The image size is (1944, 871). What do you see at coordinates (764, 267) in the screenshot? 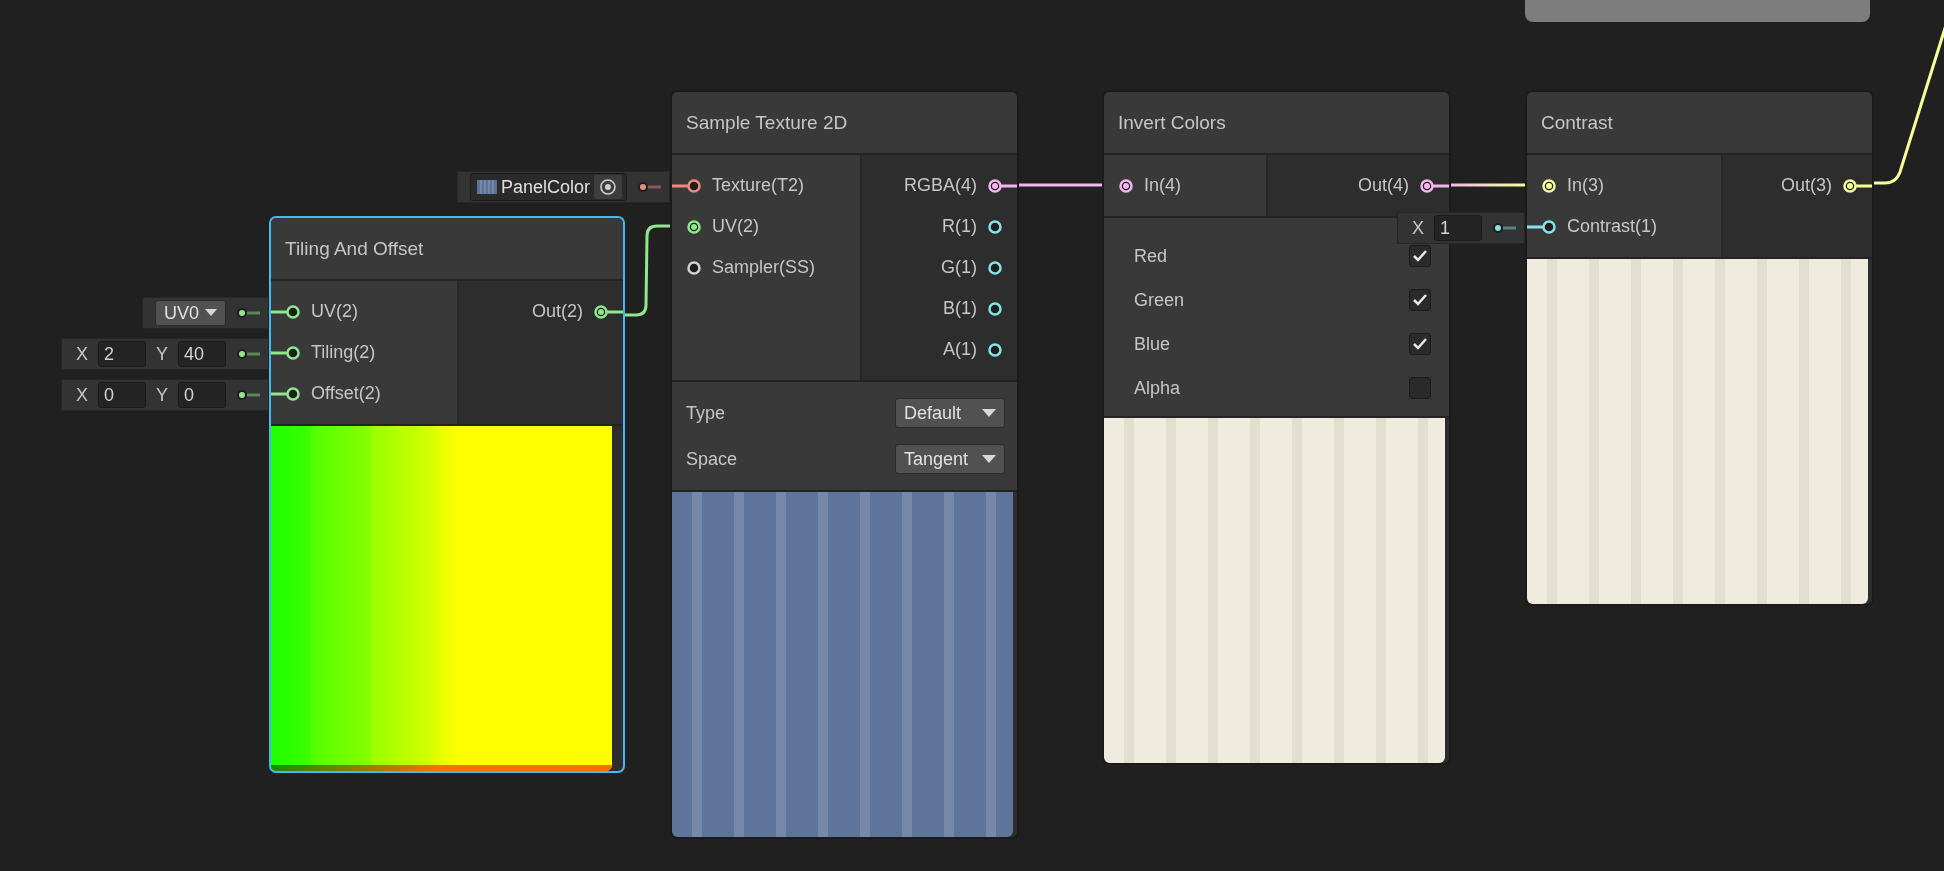
I see `port-label: Sampler(SS)` at bounding box center [764, 267].